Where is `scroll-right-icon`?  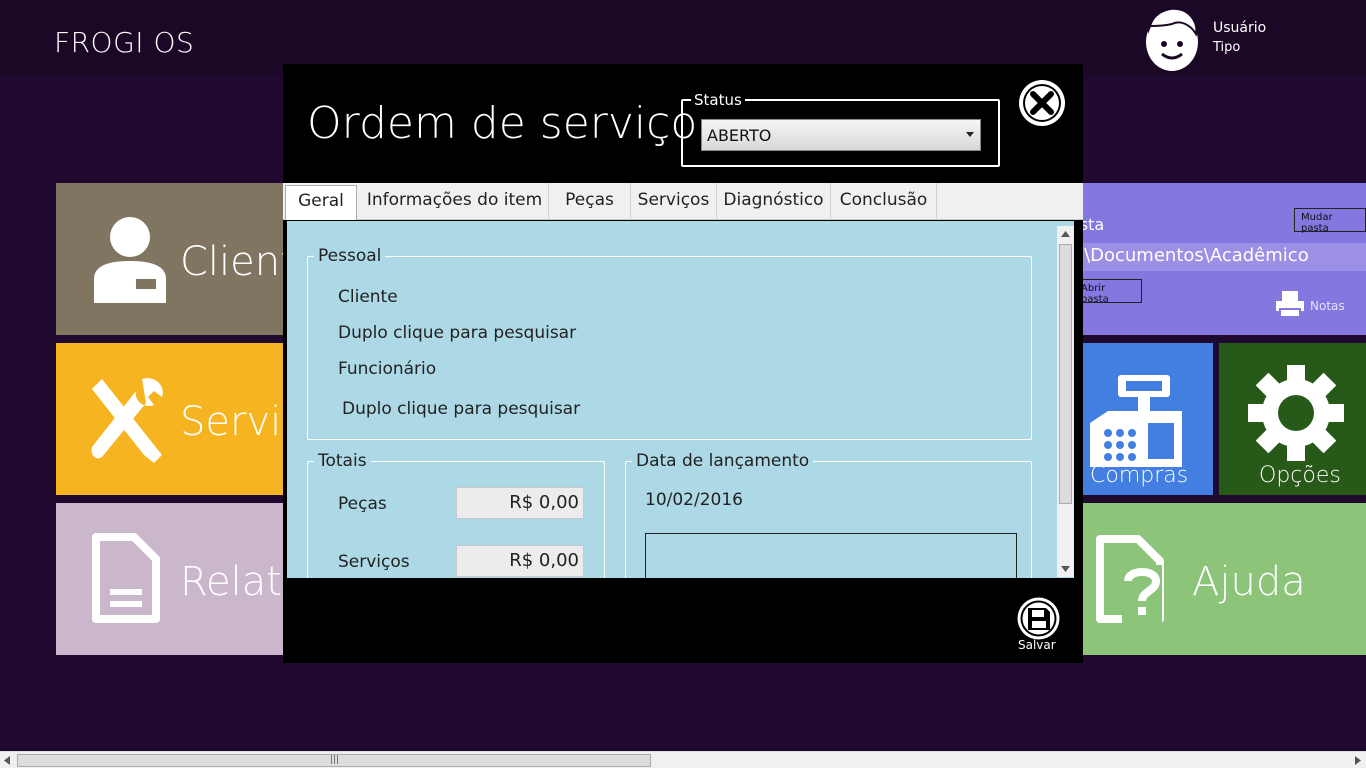 scroll-right-icon is located at coordinates (1358, 760).